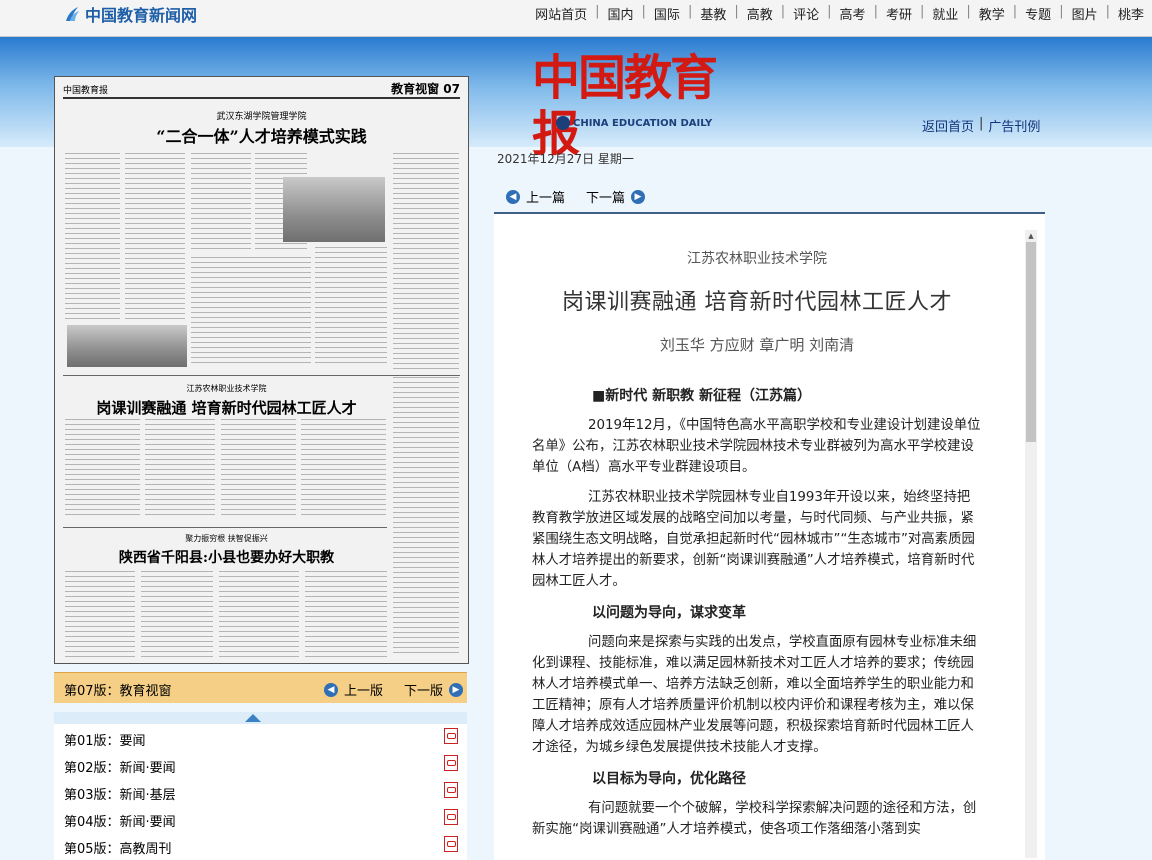 This screenshot has height=860, width=1152. I want to click on paper-page-header: 中国教育报 教育视窗 07, so click(261, 90).